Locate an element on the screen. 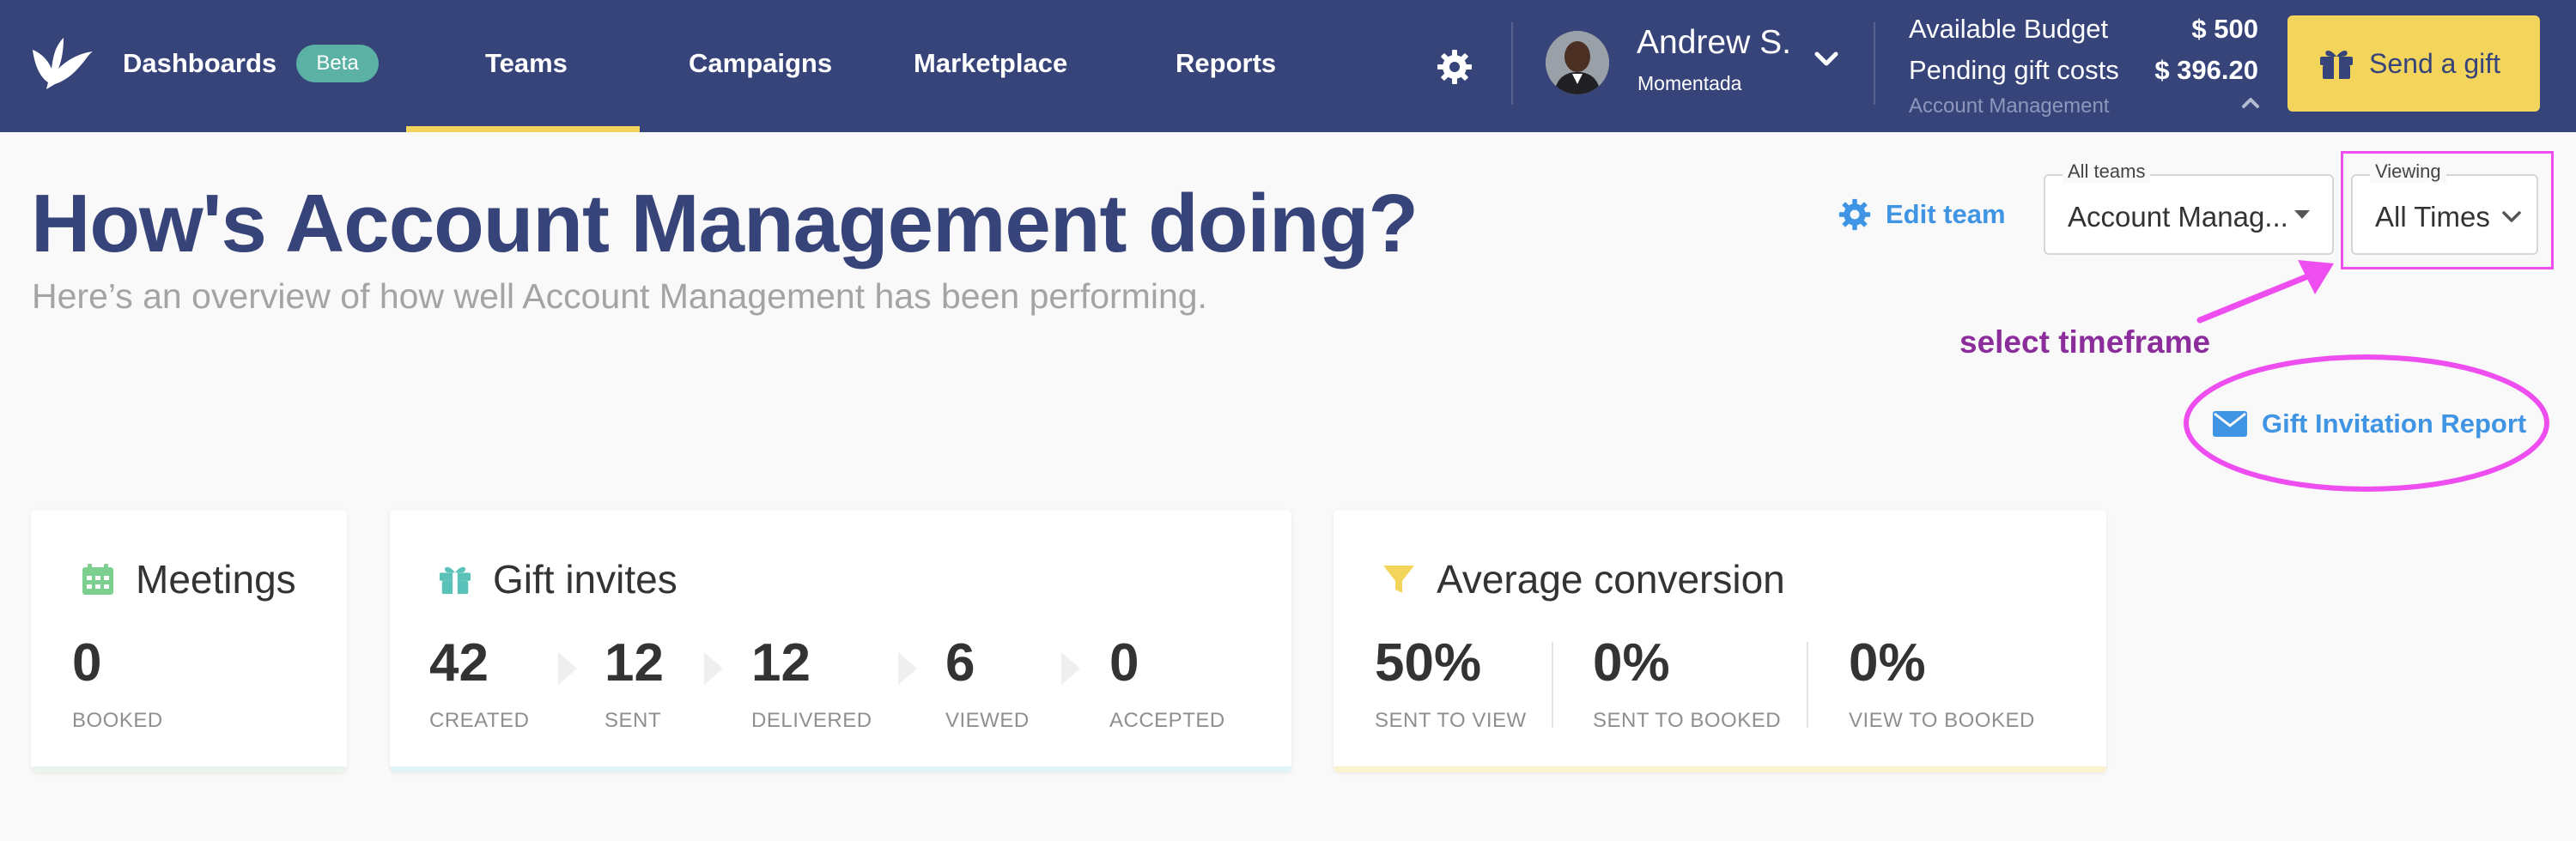 The width and height of the screenshot is (2576, 841). edit-team-label: Edit team is located at coordinates (1946, 214).